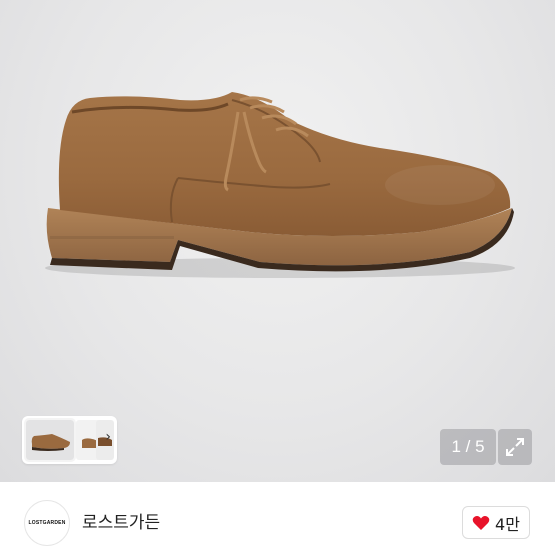 The height and width of the screenshot is (555, 555). I want to click on store-logo-text: LOSTGARDEN, so click(47, 523).